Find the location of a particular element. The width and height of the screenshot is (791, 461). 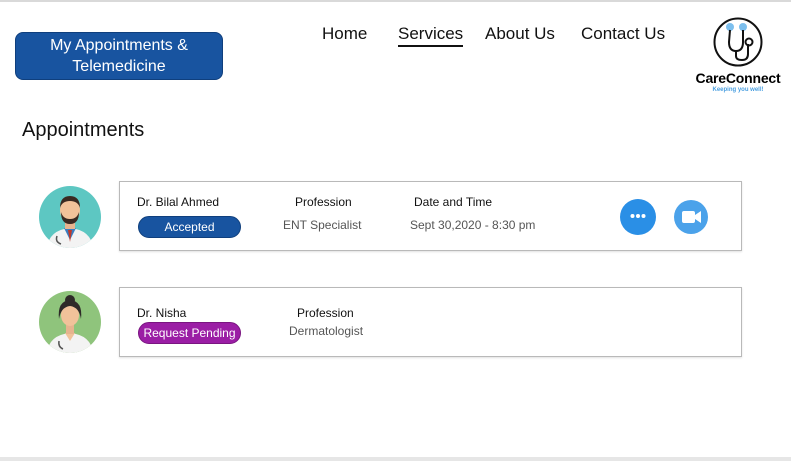

status-badge-accepted: Accepted is located at coordinates (189, 227).